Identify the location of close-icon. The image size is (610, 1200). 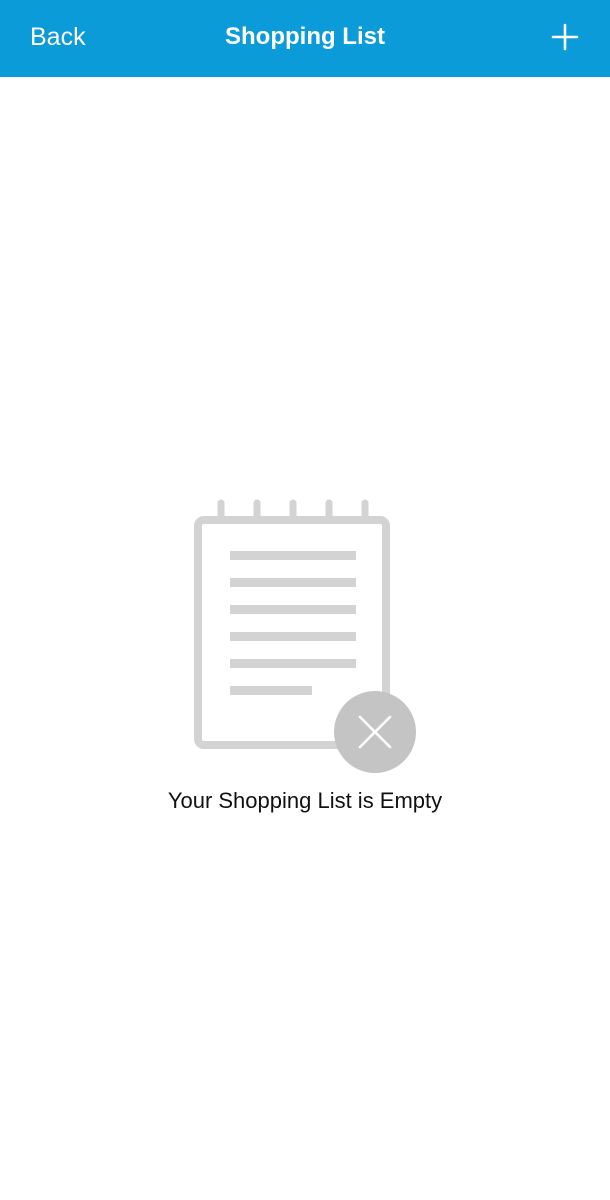
(375, 732).